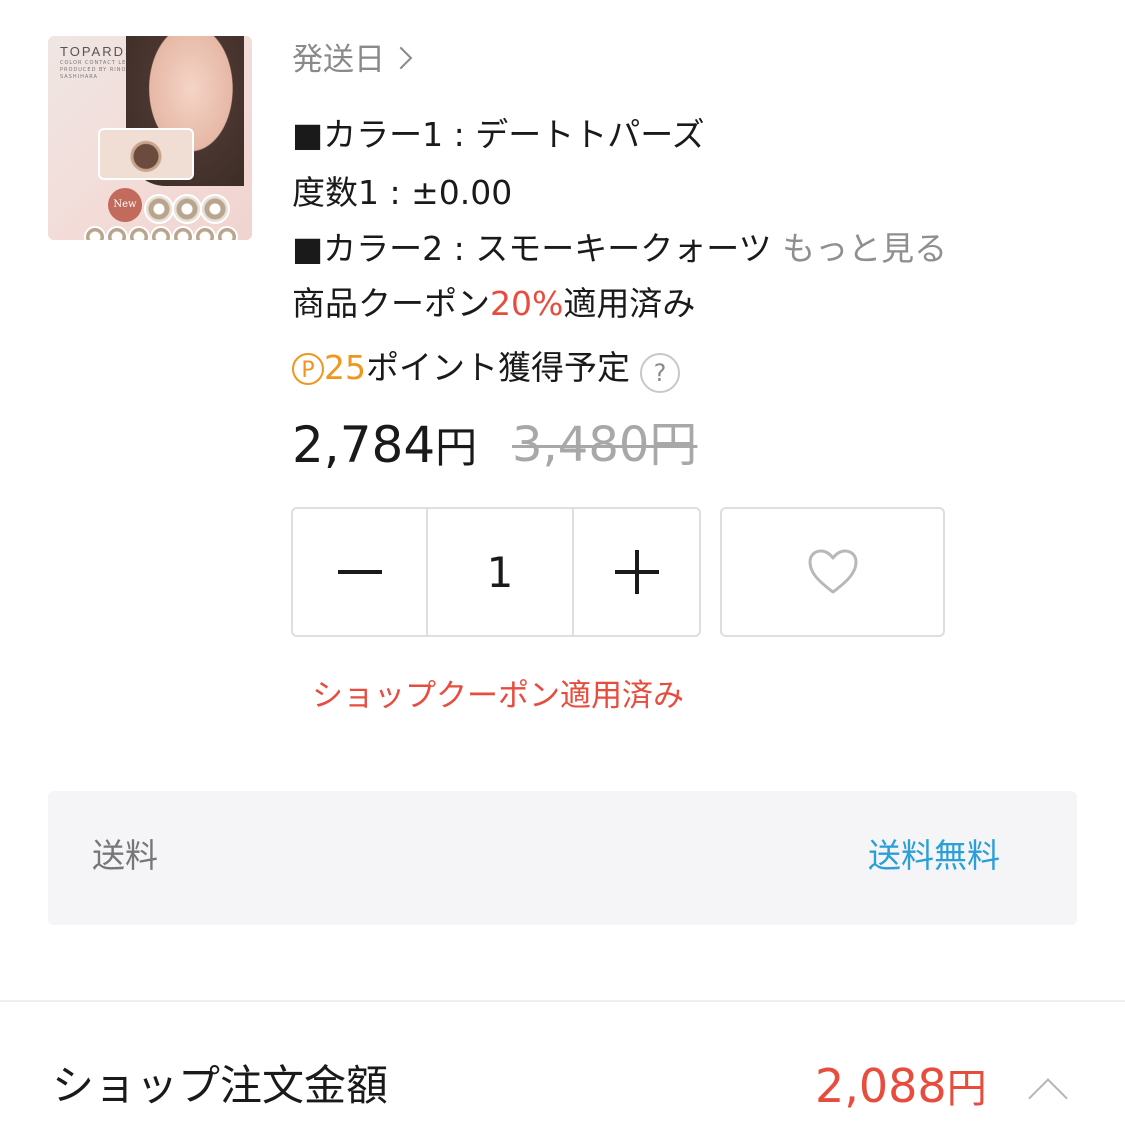 The width and height of the screenshot is (1125, 1125). Describe the element at coordinates (629, 303) in the screenshot. I see `coupon-suffix: 適用済み` at that location.